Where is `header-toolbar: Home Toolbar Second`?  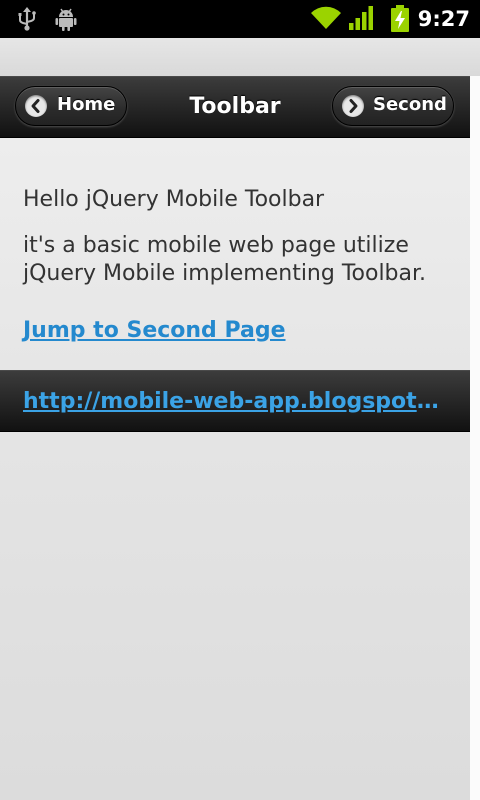
header-toolbar: Home Toolbar Second is located at coordinates (235, 107).